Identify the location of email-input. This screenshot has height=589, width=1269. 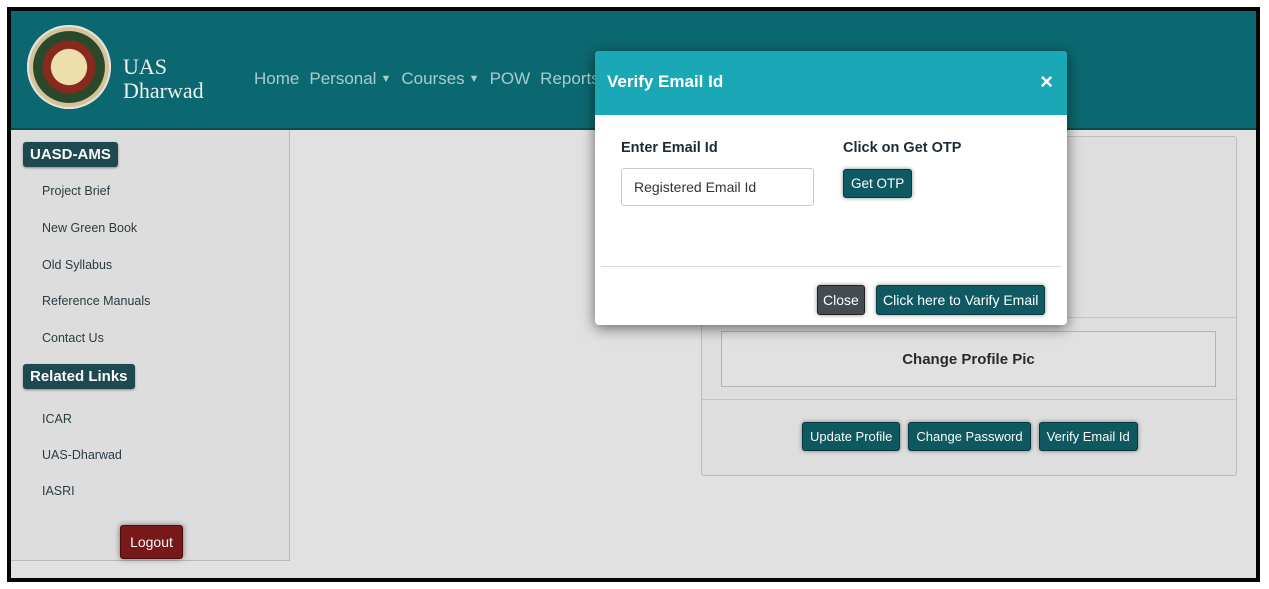
(717, 187).